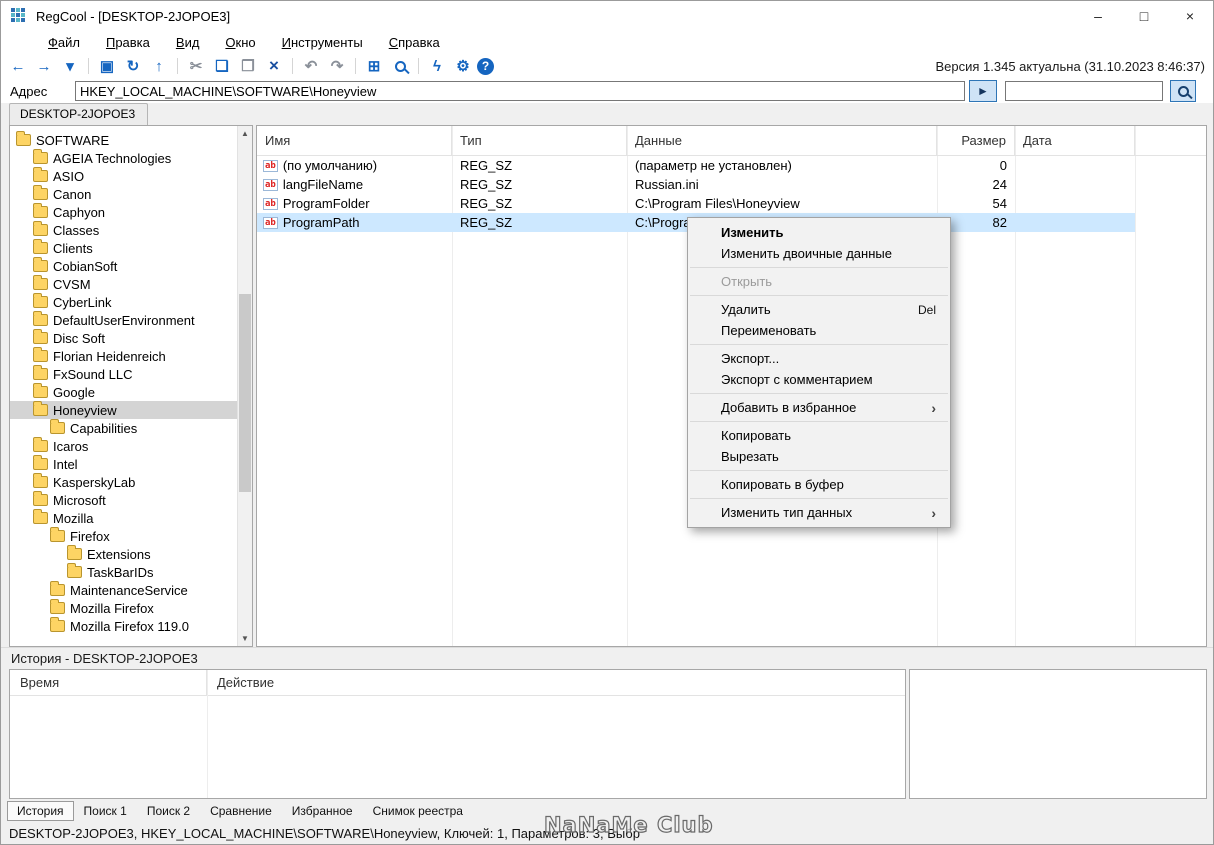 Image resolution: width=1214 pixels, height=845 pixels. What do you see at coordinates (123, 500) in the screenshot?
I see `tree-item: Microsoft` at bounding box center [123, 500].